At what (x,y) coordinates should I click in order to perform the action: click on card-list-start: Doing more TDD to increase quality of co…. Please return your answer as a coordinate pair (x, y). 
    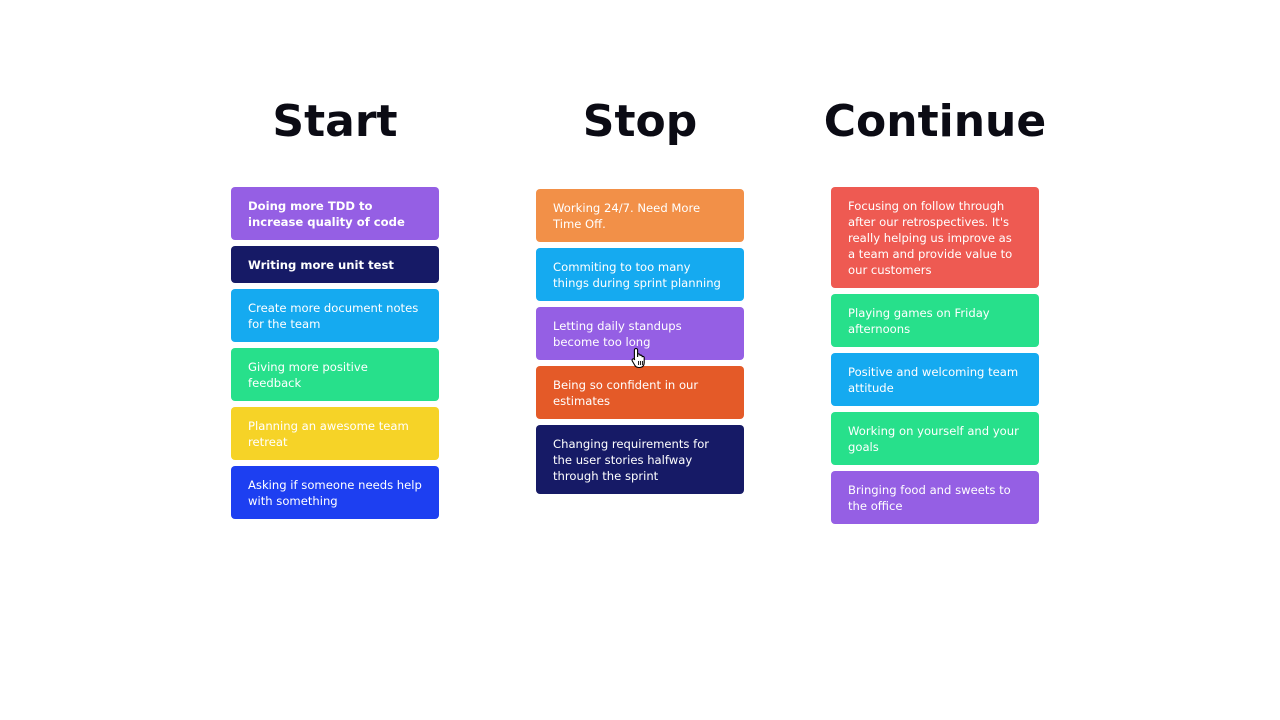
    Looking at the image, I should click on (335, 356).